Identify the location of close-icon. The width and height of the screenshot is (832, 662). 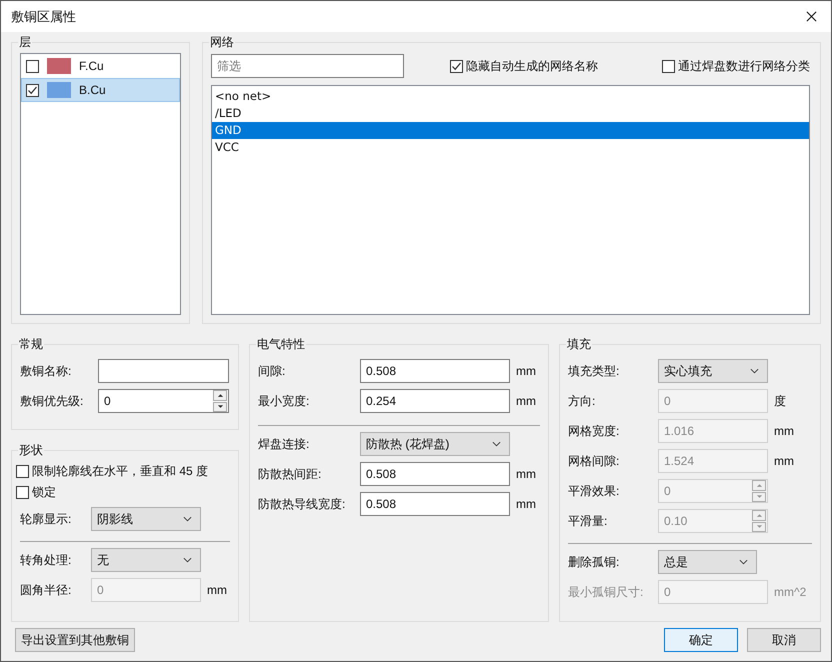
(811, 16).